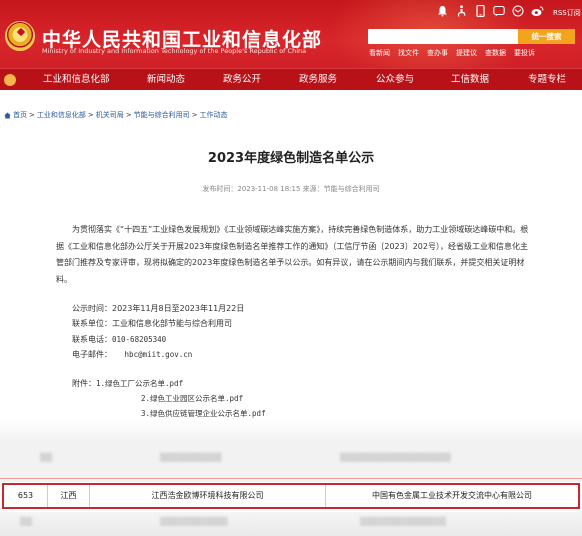  I want to click on notice-period: 公示时间：2023年11月8日至2023年11月22日, so click(158, 308).